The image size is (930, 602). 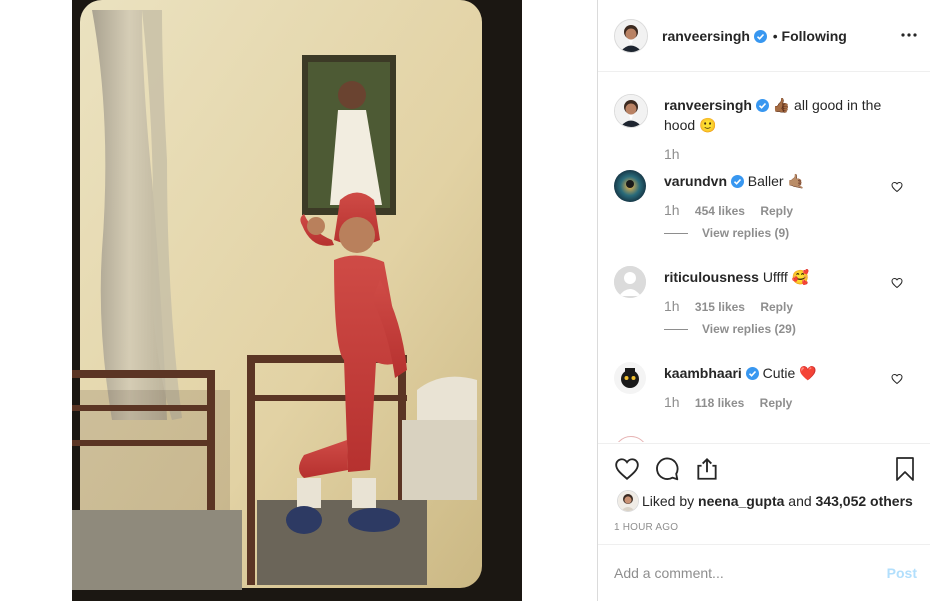 What do you see at coordinates (631, 111) in the screenshot?
I see `caption-avatar` at bounding box center [631, 111].